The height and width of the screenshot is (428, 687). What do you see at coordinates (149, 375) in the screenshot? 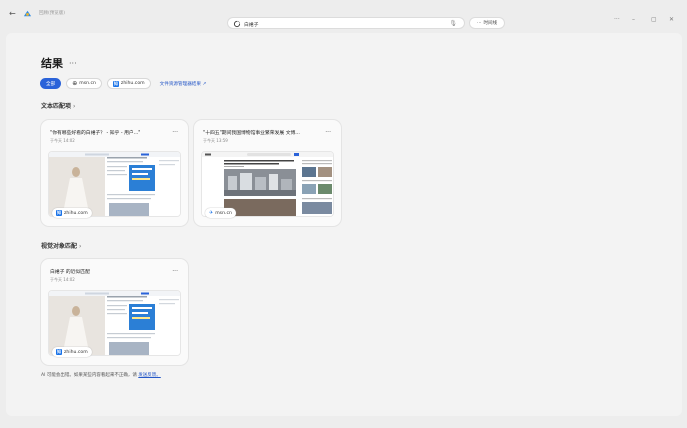
I see `send-feedback-link: 发送反馈。` at bounding box center [149, 375].